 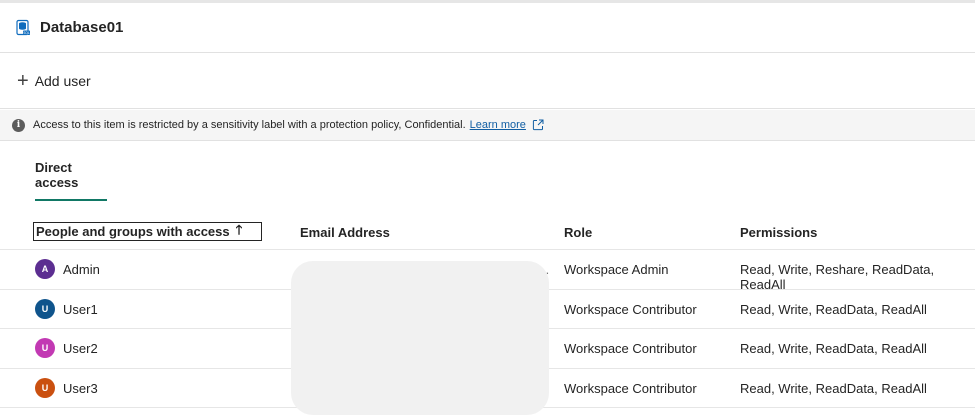 I want to click on avatar: A, so click(x=45, y=269).